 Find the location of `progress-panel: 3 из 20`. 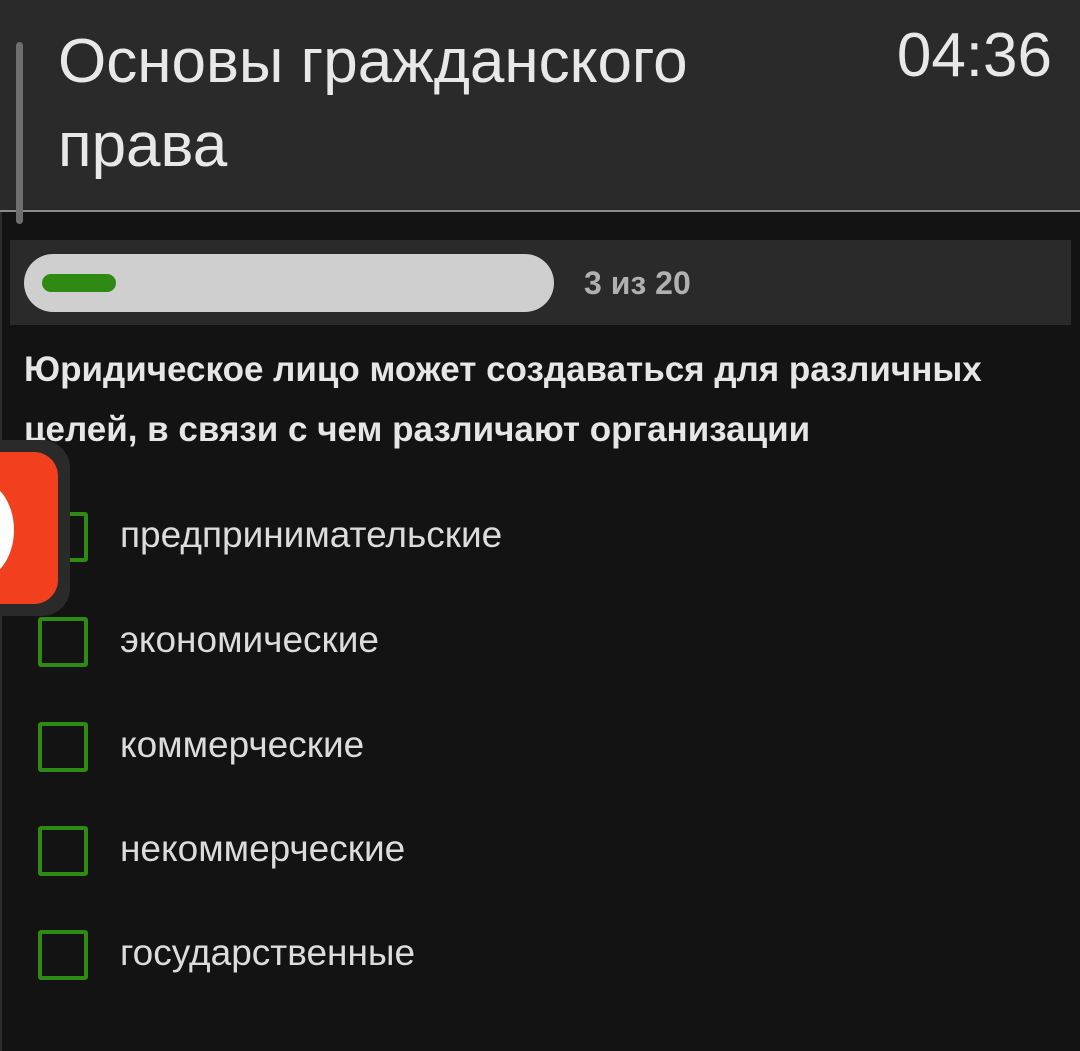

progress-panel: 3 из 20 is located at coordinates (540, 282).